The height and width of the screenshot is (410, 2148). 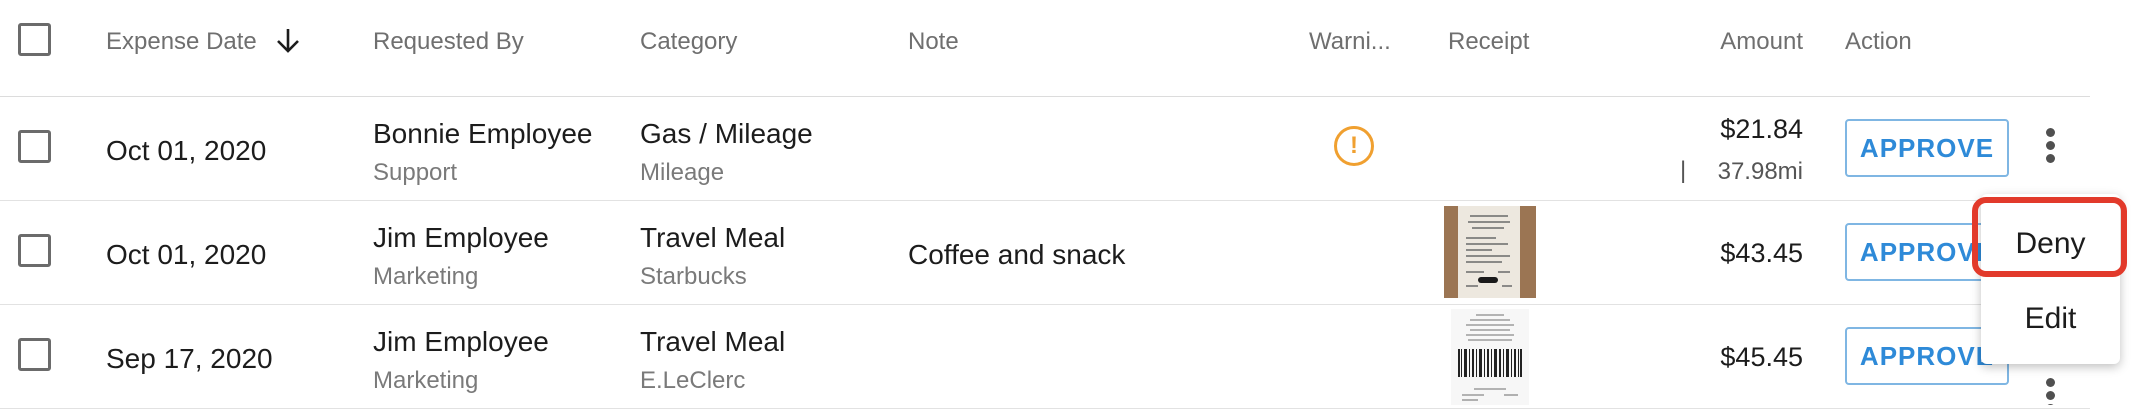 What do you see at coordinates (693, 276) in the screenshot?
I see `subcategory-name: Starbucks` at bounding box center [693, 276].